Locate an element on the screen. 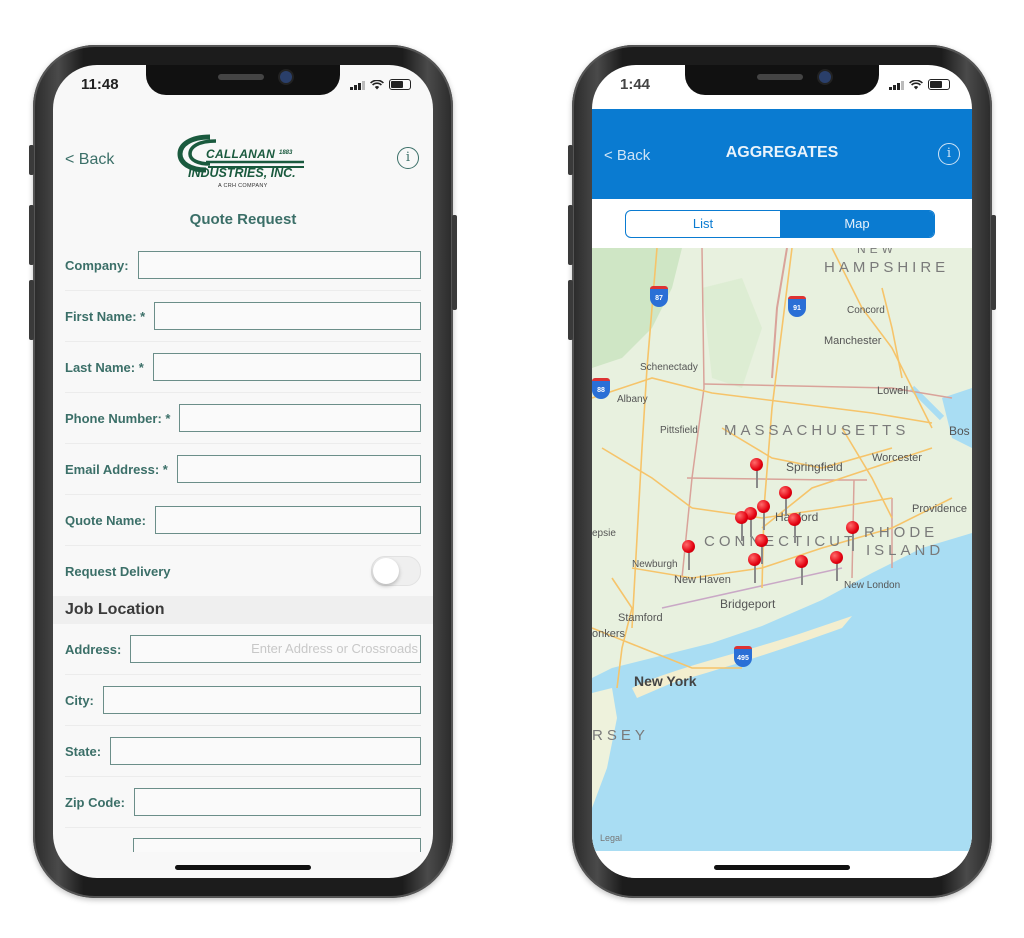  last-name-row: Last Name: * is located at coordinates (243, 367).